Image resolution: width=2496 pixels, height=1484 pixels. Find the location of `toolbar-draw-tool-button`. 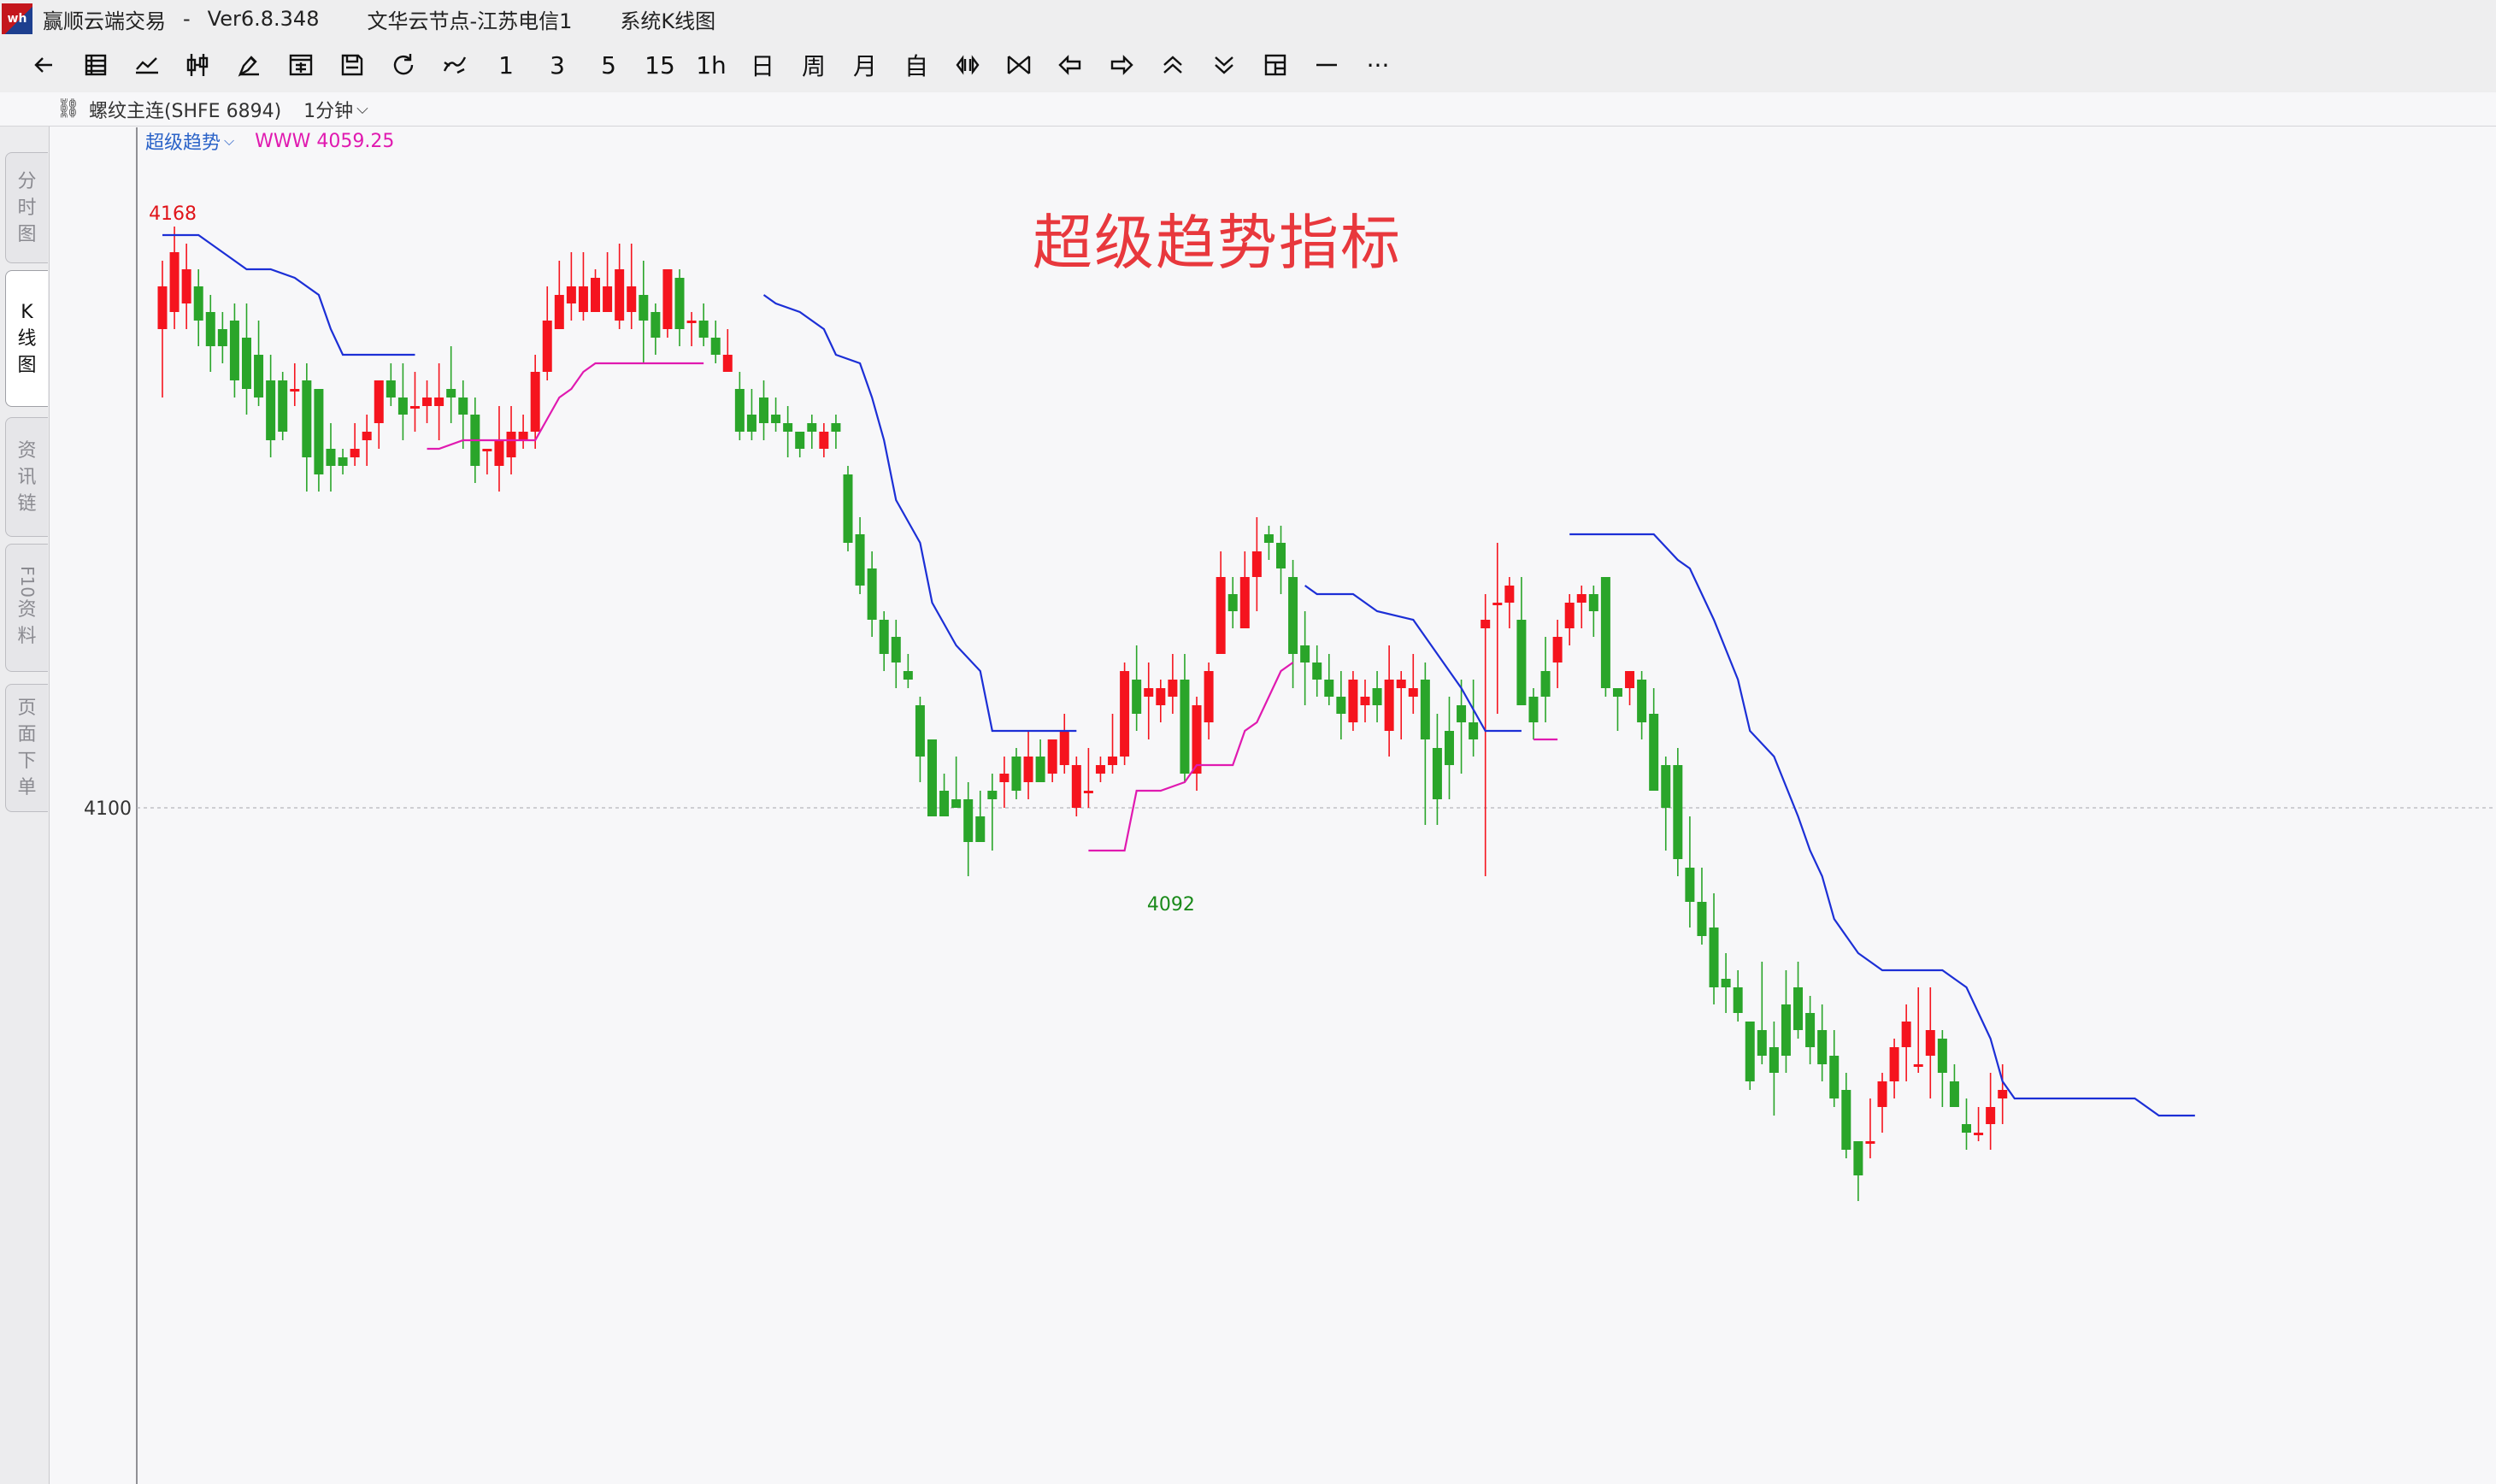

toolbar-draw-tool-button is located at coordinates (249, 65).